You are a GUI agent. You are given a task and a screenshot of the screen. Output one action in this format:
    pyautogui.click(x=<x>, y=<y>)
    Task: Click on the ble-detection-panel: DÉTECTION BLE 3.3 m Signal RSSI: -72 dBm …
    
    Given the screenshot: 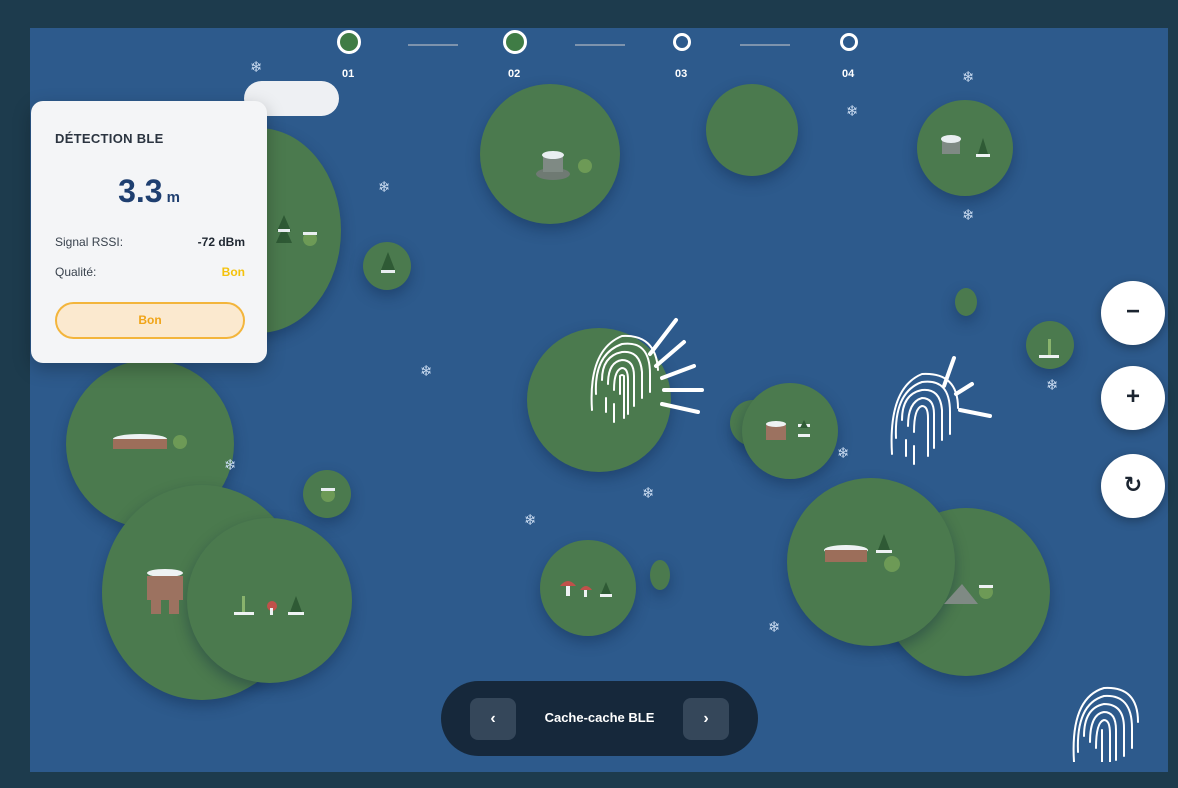 What is the action you would take?
    pyautogui.click(x=149, y=232)
    